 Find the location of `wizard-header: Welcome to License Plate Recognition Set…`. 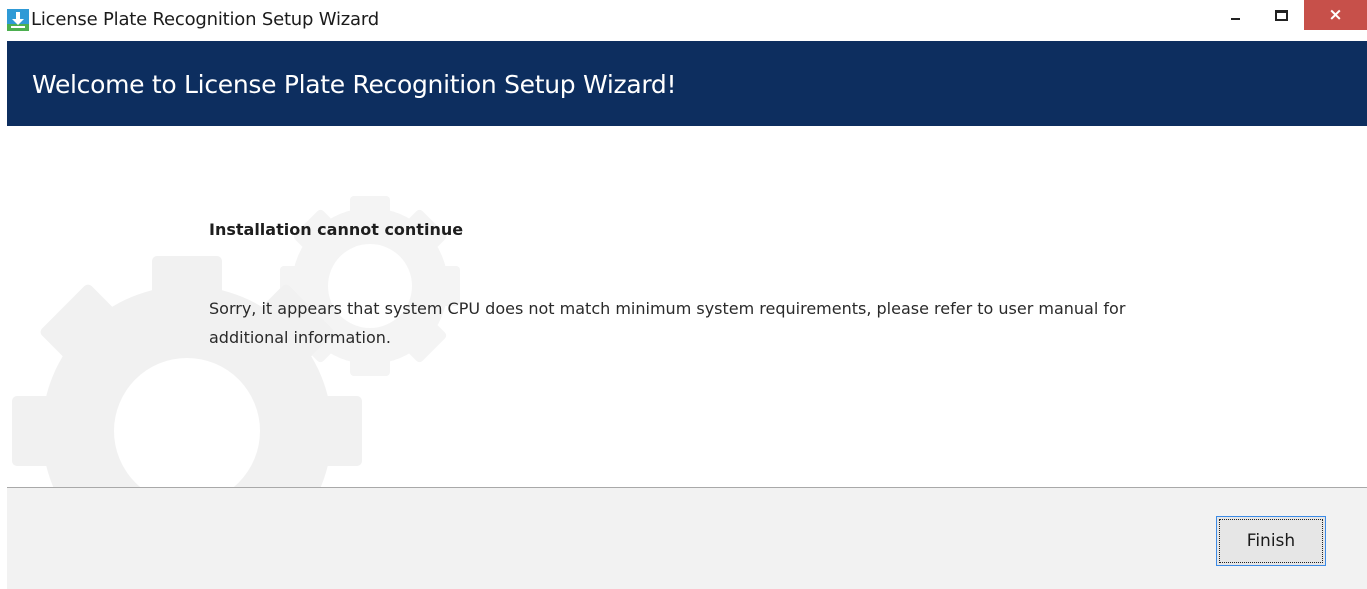

wizard-header: Welcome to License Plate Recognition Set… is located at coordinates (687, 83).